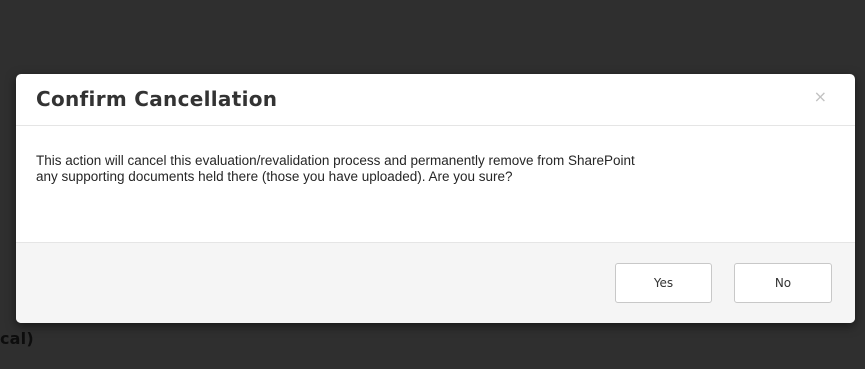 This screenshot has height=369, width=865. I want to click on yes-button: Yes, so click(663, 283).